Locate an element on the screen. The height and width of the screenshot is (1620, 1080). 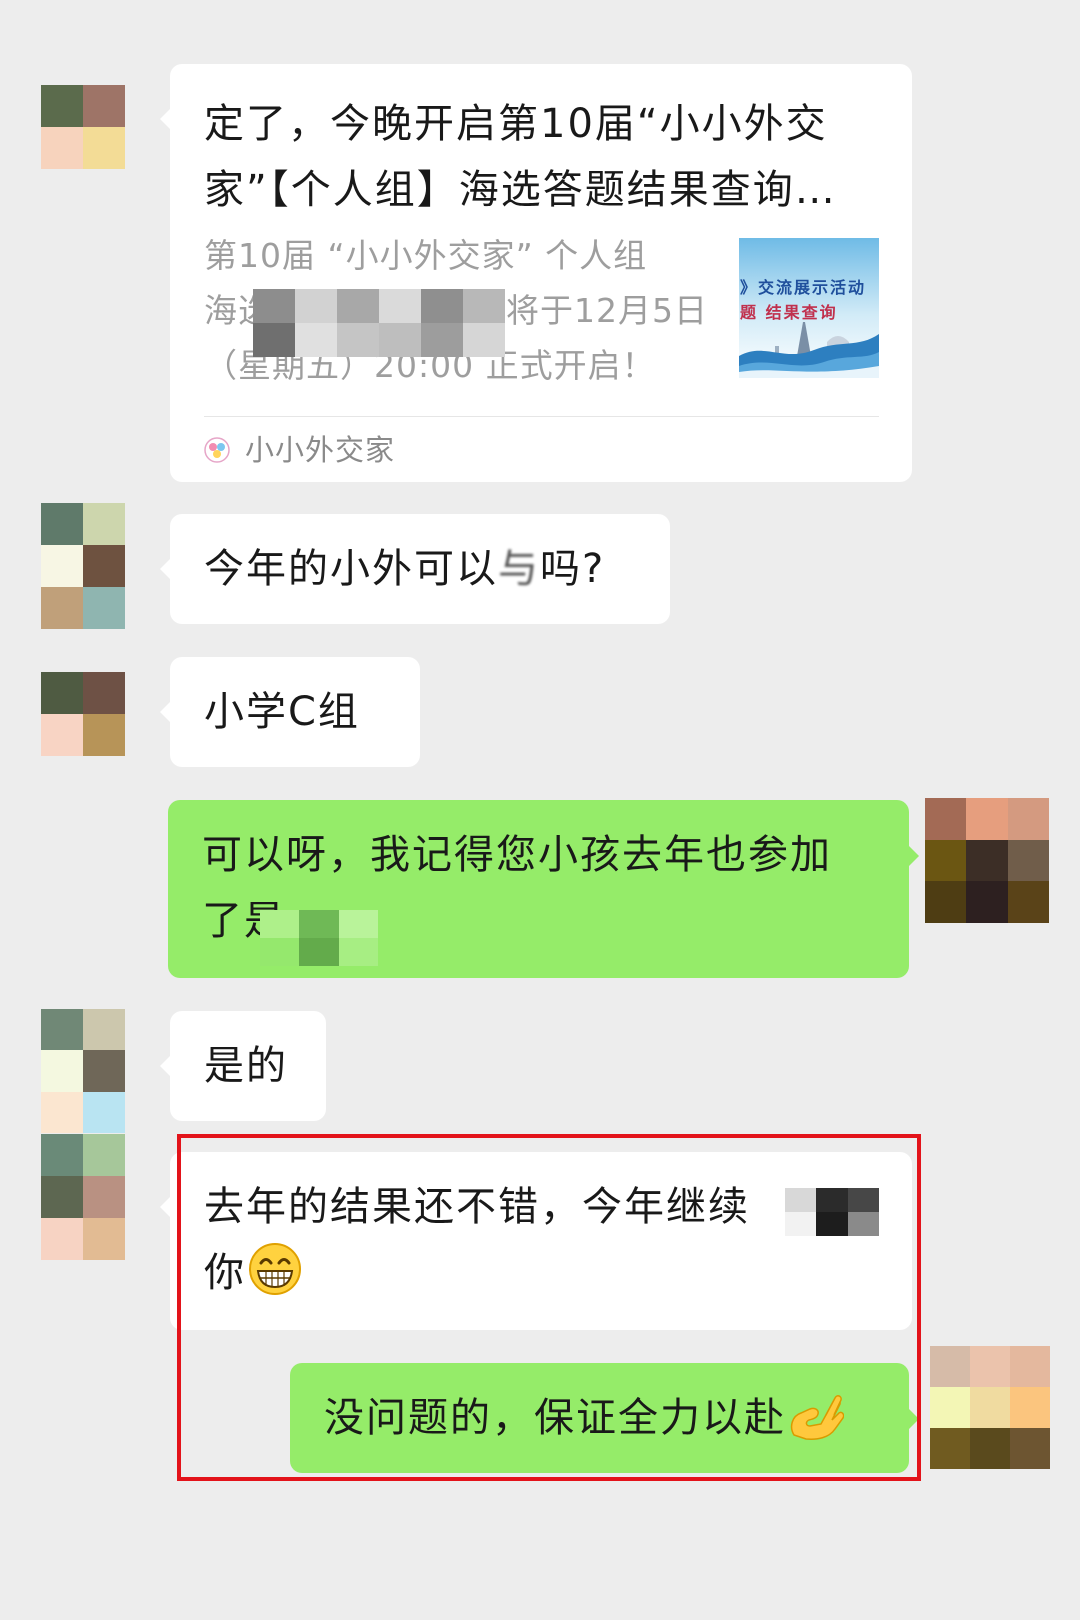
message-bubble: 今年的小外可以与吗? is located at coordinates (415, 569).